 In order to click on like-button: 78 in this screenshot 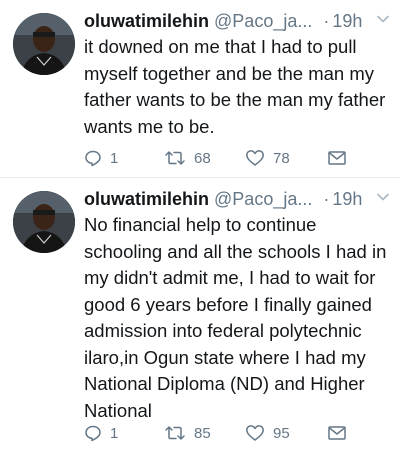, I will do `click(267, 158)`.